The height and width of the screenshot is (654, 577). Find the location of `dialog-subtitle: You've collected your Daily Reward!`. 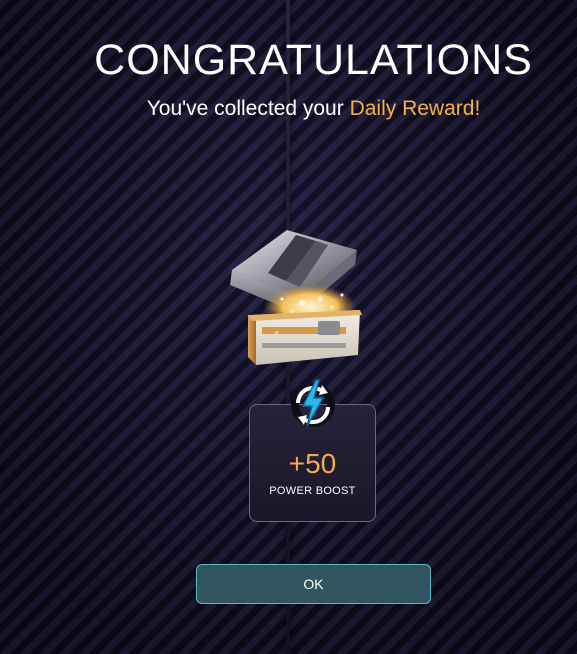

dialog-subtitle: You've collected your Daily Reward! is located at coordinates (288, 109).